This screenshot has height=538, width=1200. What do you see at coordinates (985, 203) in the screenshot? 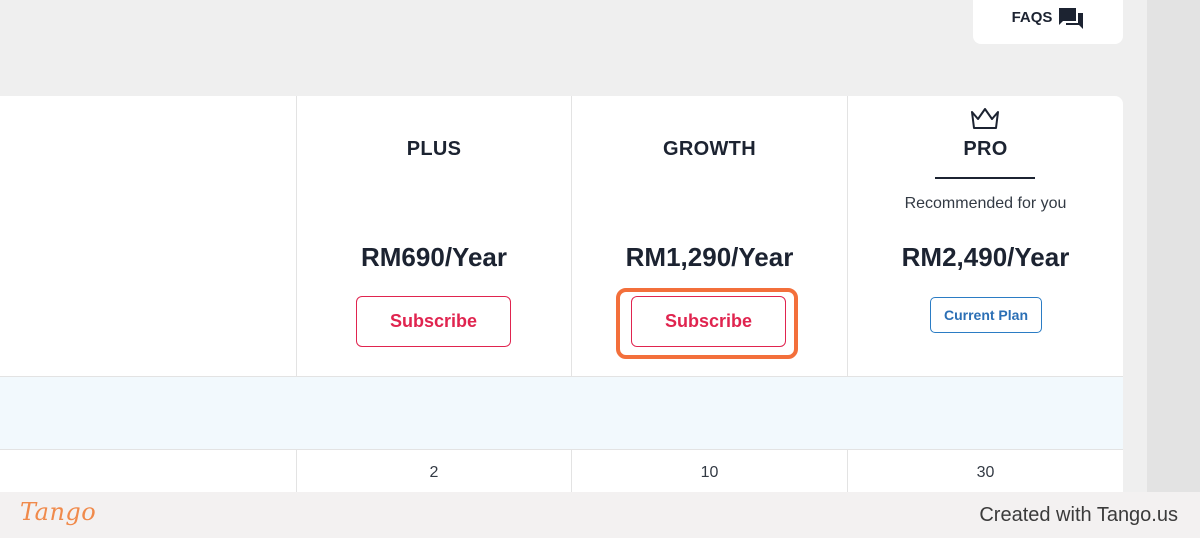
I see `recommended-label: Recommended for you` at bounding box center [985, 203].